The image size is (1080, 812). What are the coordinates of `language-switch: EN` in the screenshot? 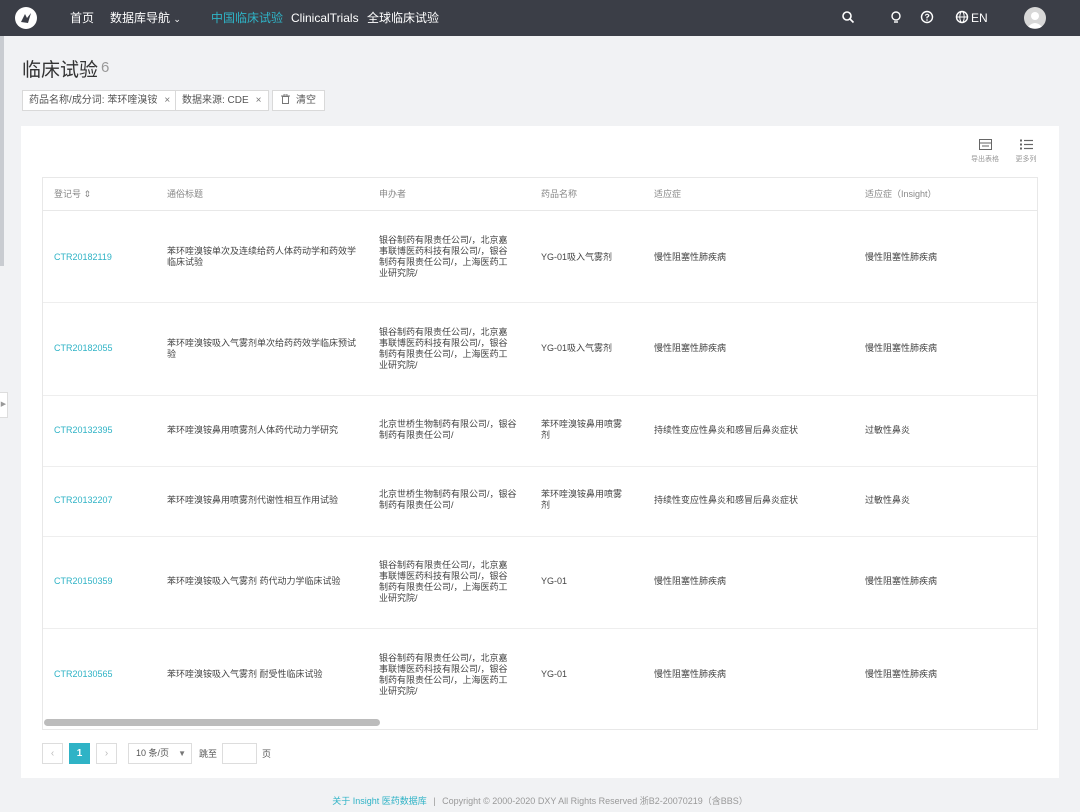 It's located at (979, 18).